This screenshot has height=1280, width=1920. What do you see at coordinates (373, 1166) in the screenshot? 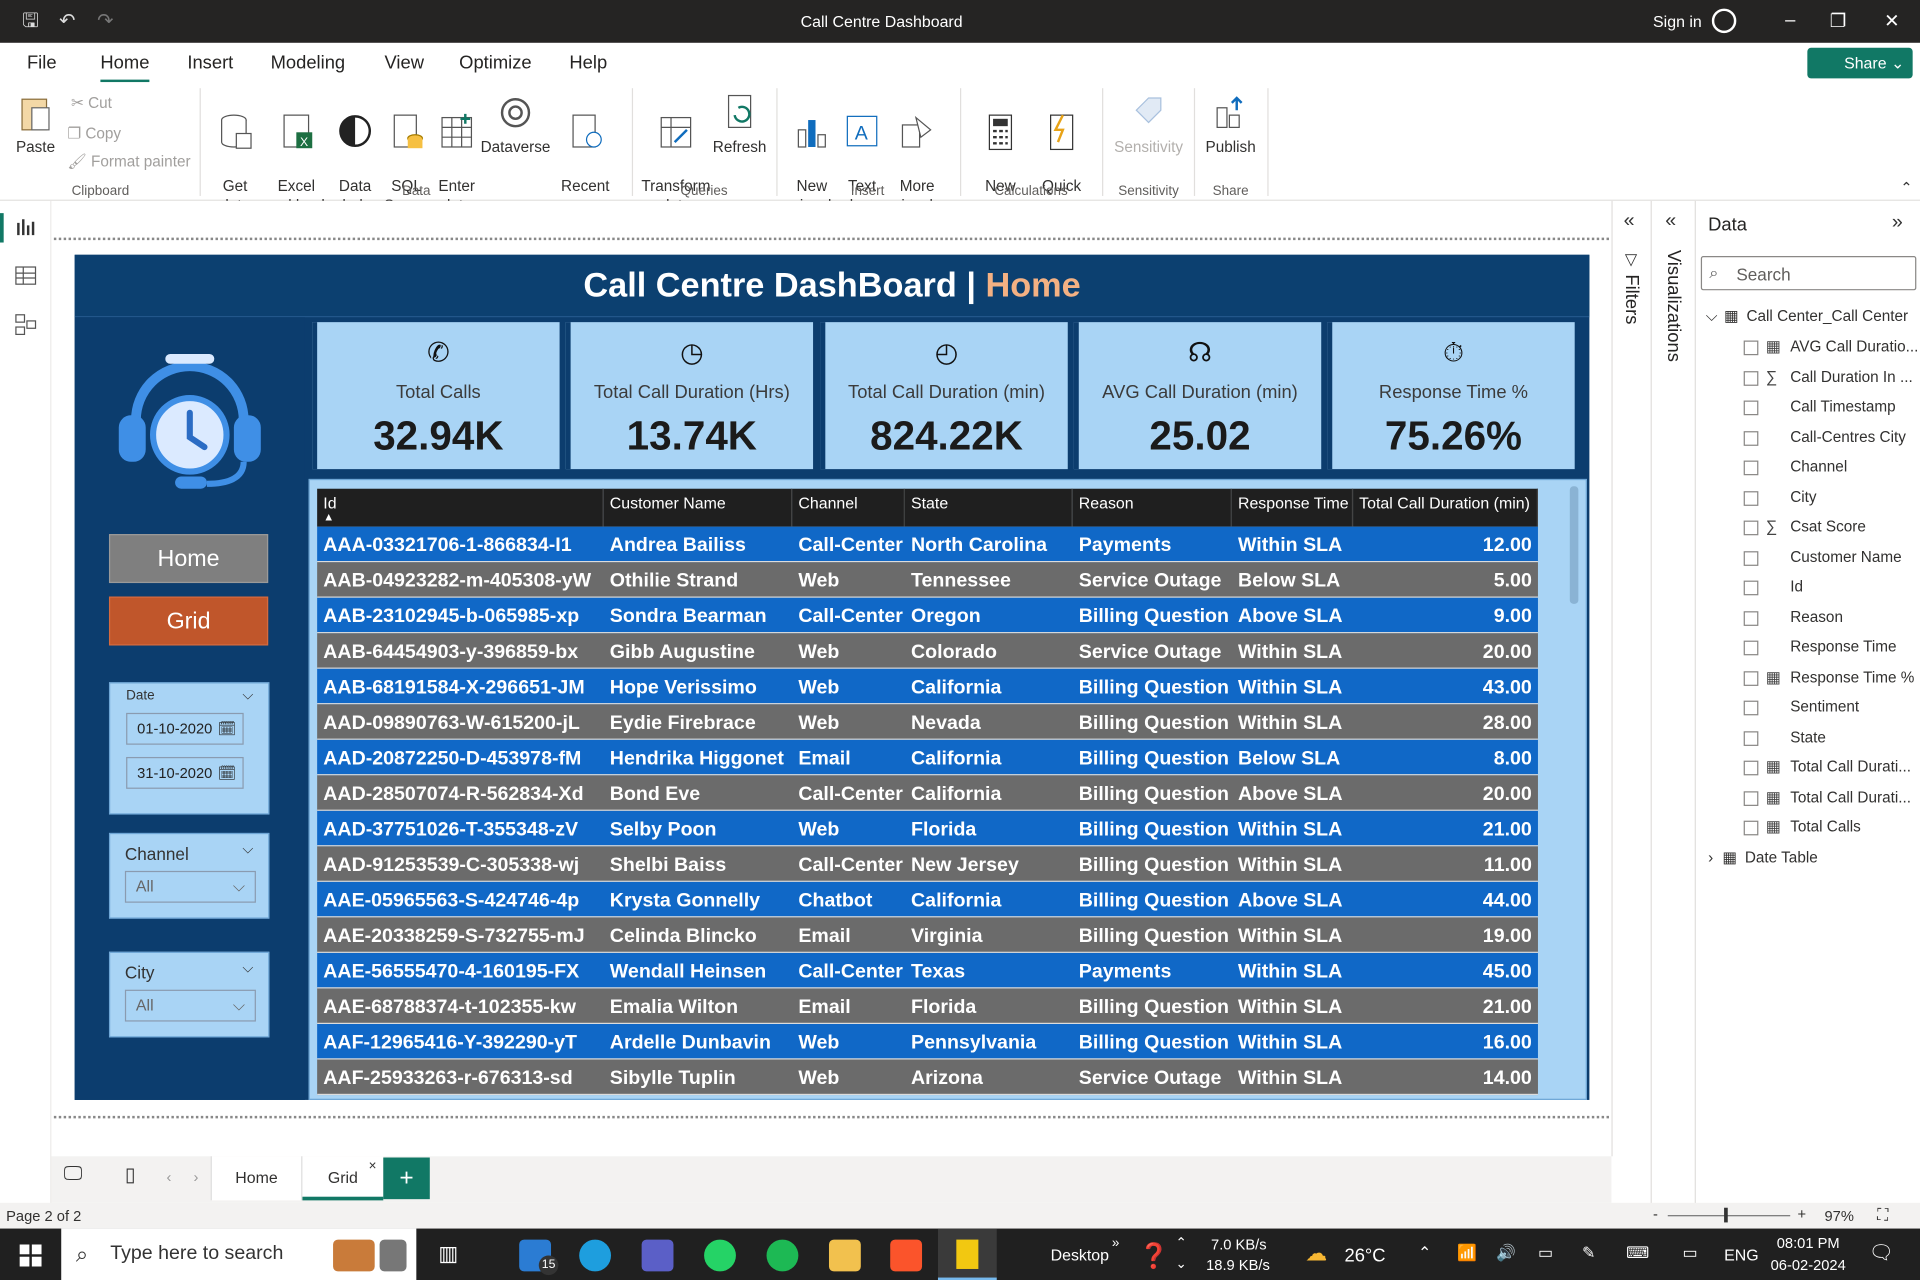
I see `close-tab-icon: ×` at bounding box center [373, 1166].